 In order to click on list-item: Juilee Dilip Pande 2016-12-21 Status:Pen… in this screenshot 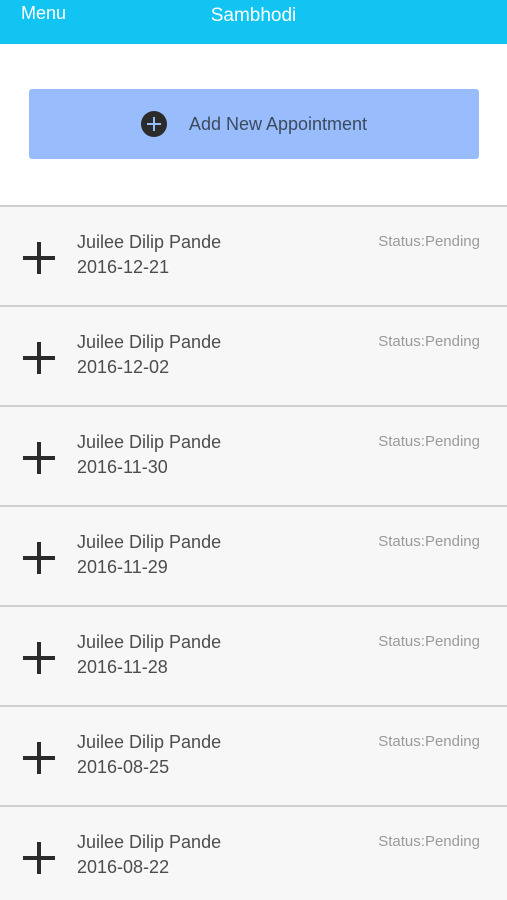, I will do `click(253, 255)`.